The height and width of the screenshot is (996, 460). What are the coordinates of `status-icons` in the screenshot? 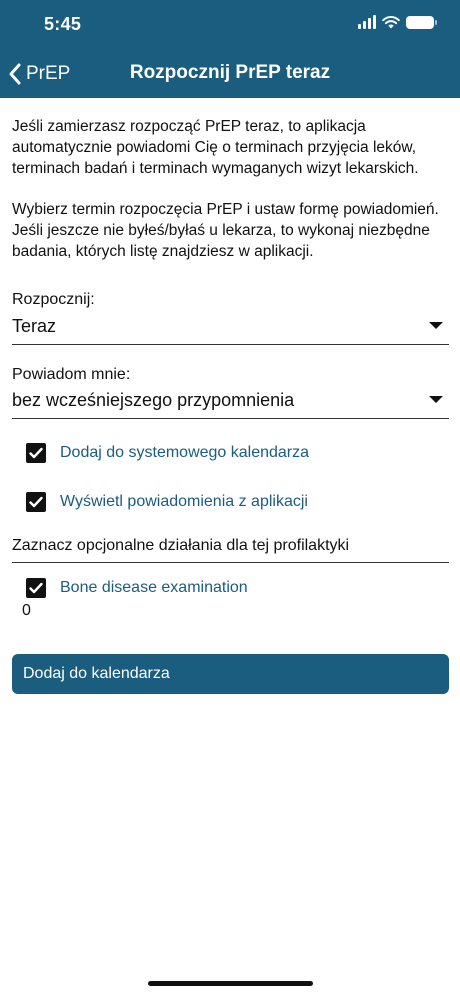 It's located at (397, 22).